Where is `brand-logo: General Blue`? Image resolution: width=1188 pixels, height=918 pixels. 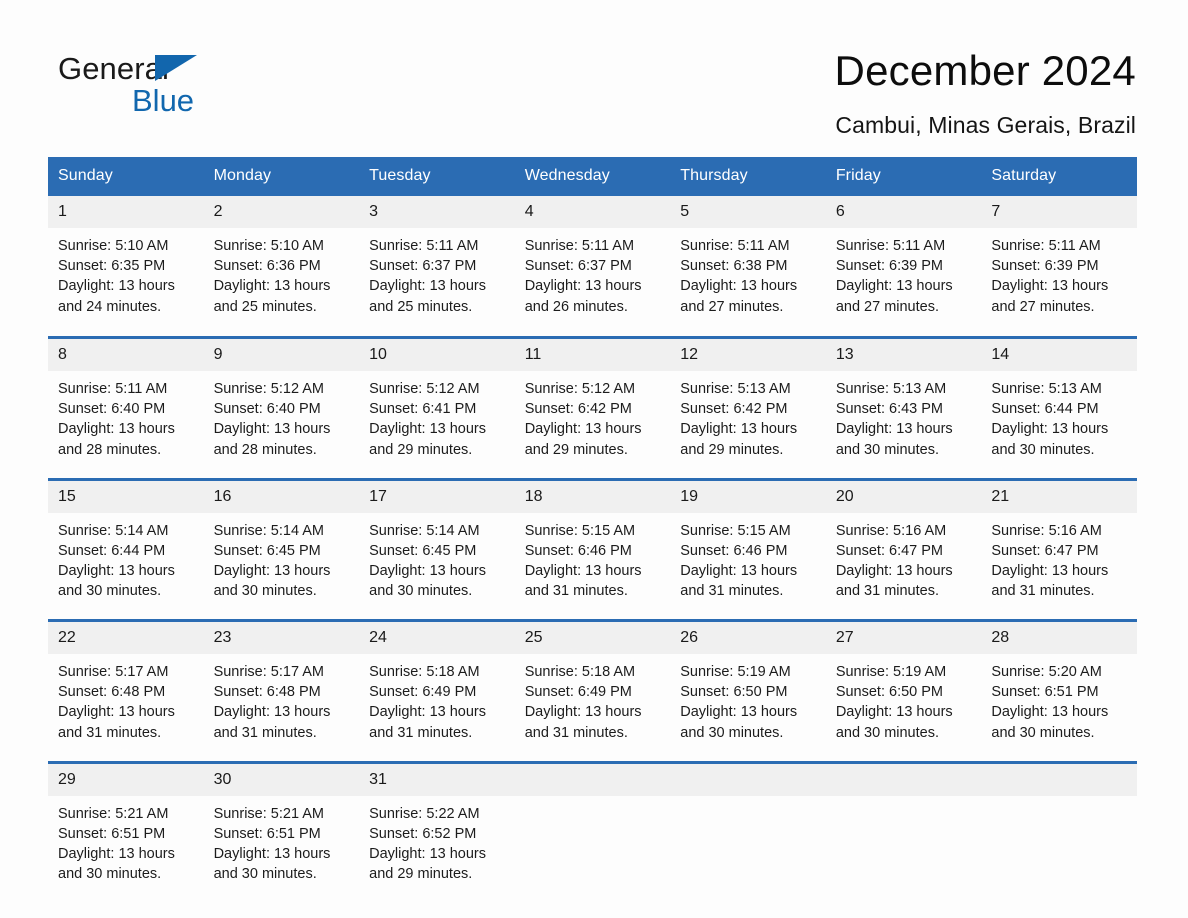 brand-logo: General Blue is located at coordinates (188, 88).